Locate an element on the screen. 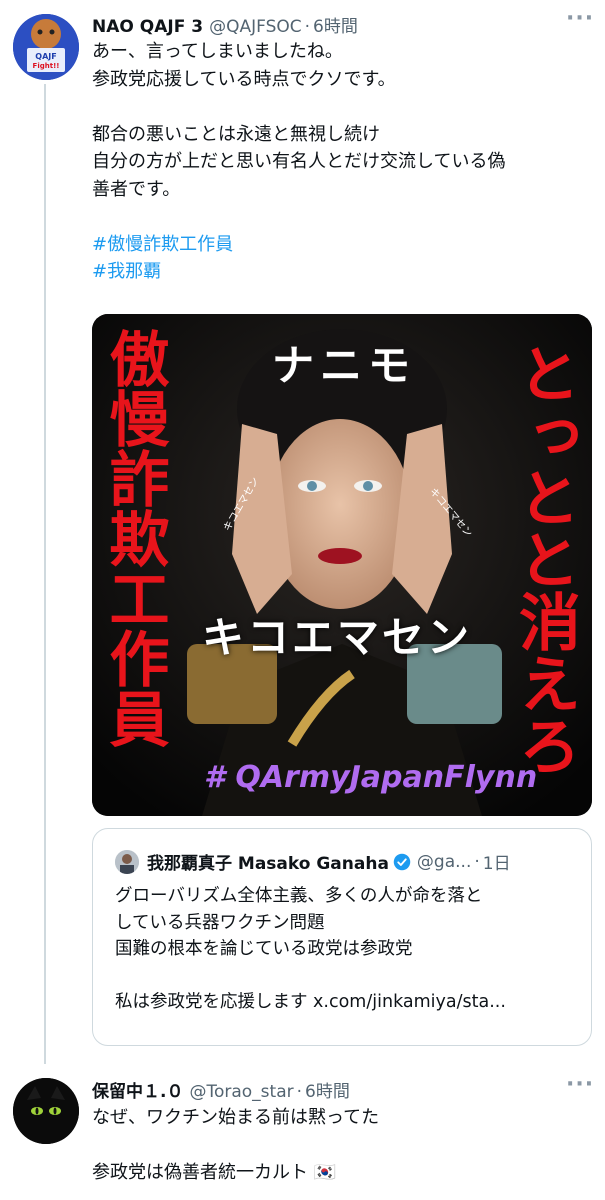 Image resolution: width=605 pixels, height=1200 pixels. quote-display-name: 我那覇真子 Masako Ganaha is located at coordinates (268, 864).